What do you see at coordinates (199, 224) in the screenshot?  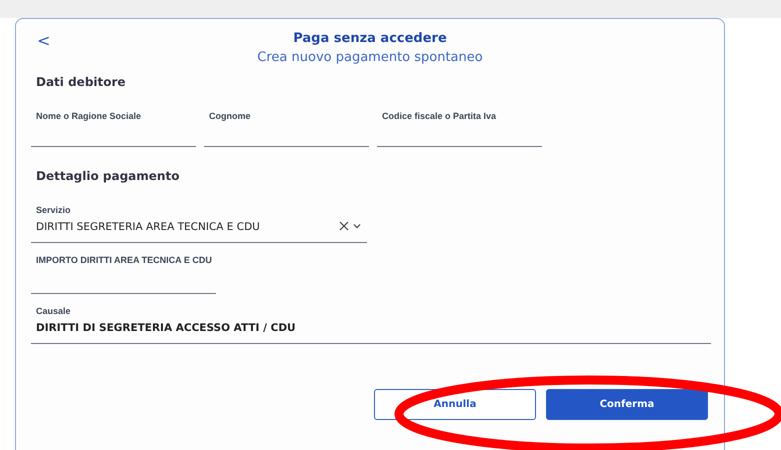 I see `service-select: Servizio DIRITTI SEGRETERIA AREA TECNICA E CDU` at bounding box center [199, 224].